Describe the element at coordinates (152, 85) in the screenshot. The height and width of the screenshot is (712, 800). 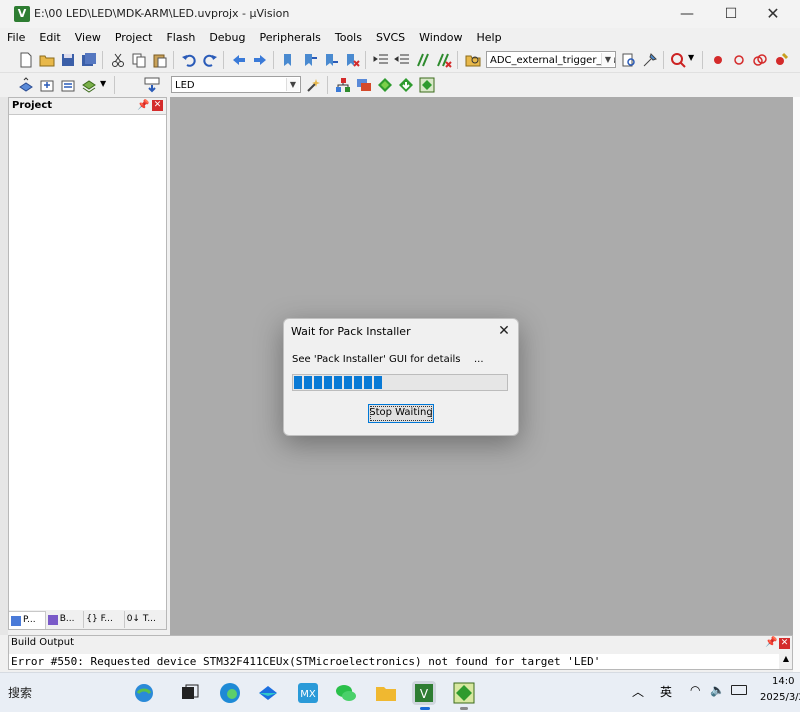
I see `load-download-icon` at that location.